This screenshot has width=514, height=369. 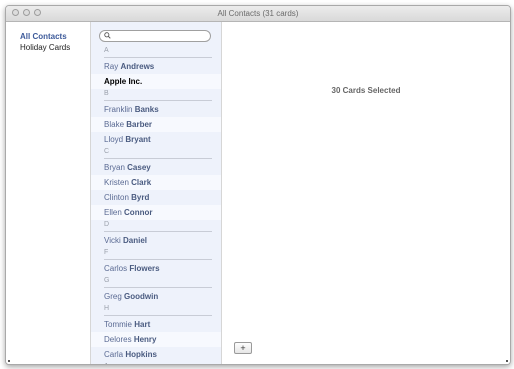 What do you see at coordinates (156, 66) in the screenshot?
I see `contact-row: Ray Andrews` at bounding box center [156, 66].